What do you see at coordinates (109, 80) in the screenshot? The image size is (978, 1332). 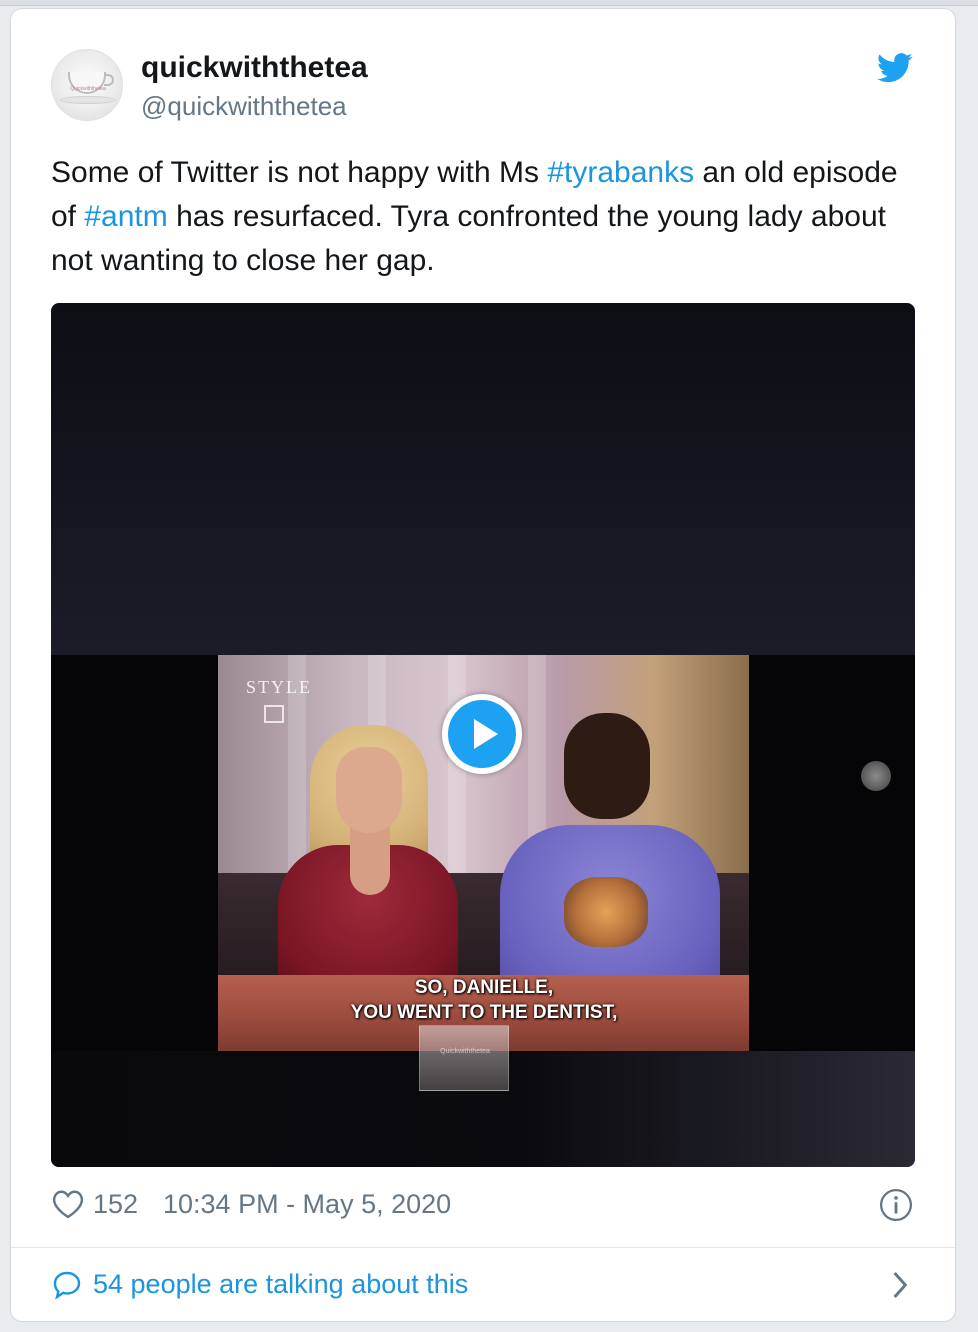 I see `teacup-handle-shape` at bounding box center [109, 80].